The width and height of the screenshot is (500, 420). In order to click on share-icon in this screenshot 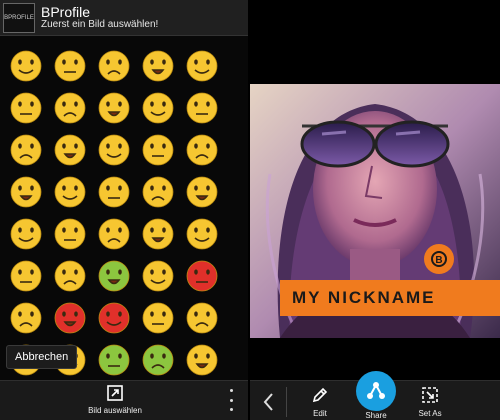, I will do `click(376, 390)`.